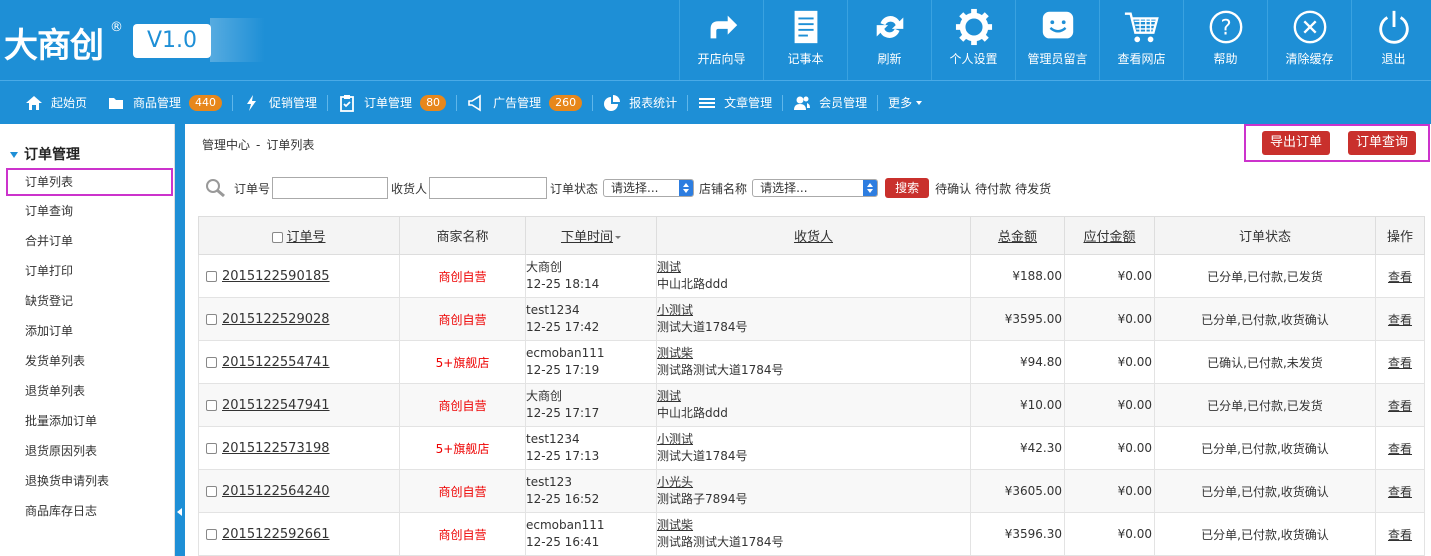  What do you see at coordinates (488, 188) in the screenshot?
I see `consignee-input` at bounding box center [488, 188].